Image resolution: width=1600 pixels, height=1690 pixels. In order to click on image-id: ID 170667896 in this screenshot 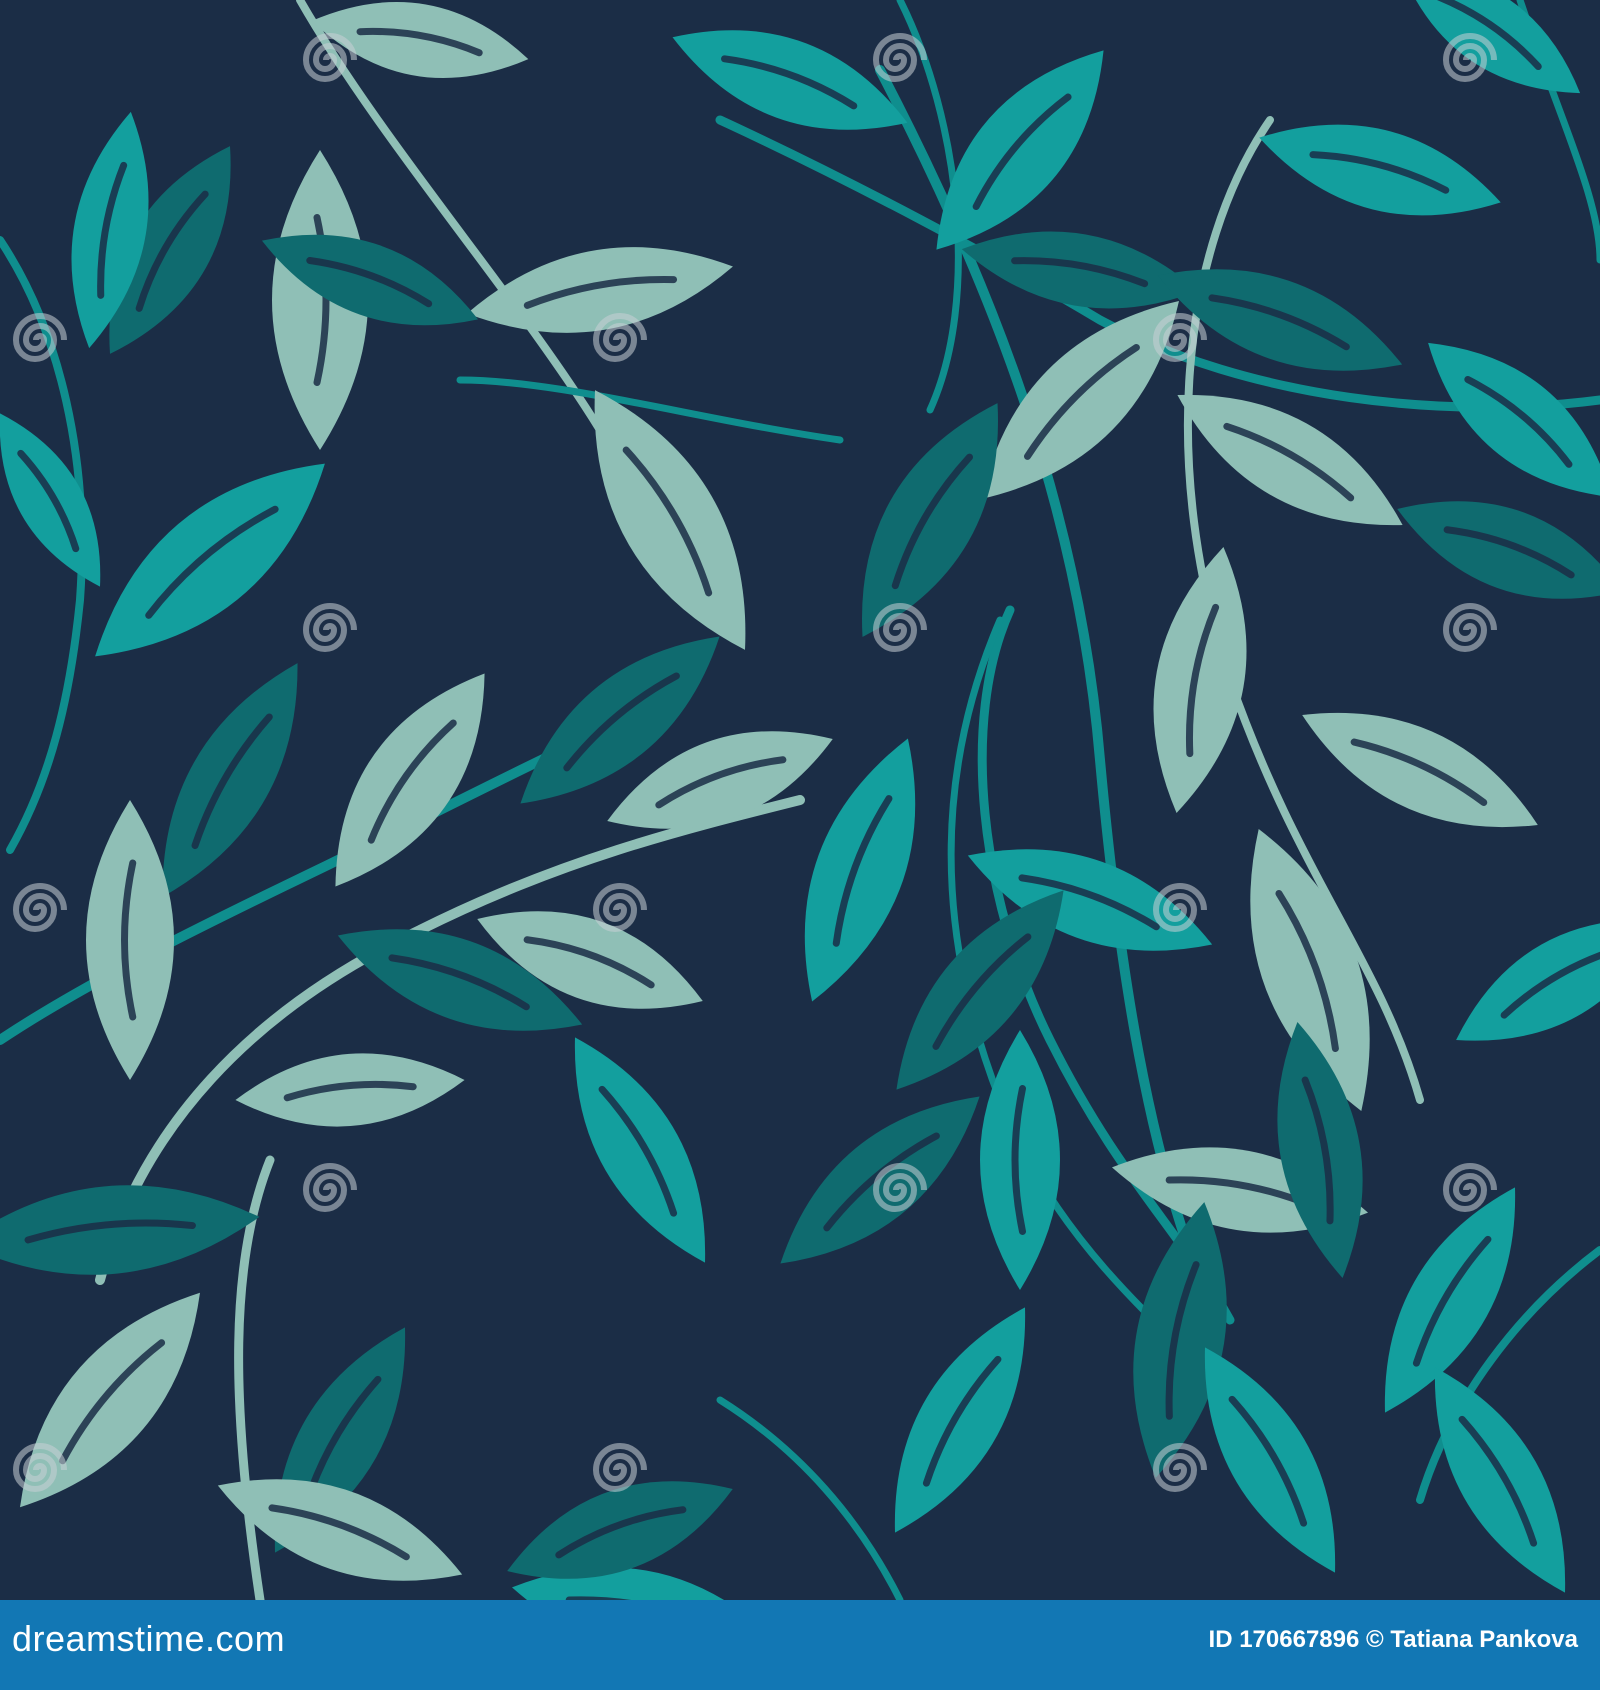, I will do `click(1284, 1639)`.